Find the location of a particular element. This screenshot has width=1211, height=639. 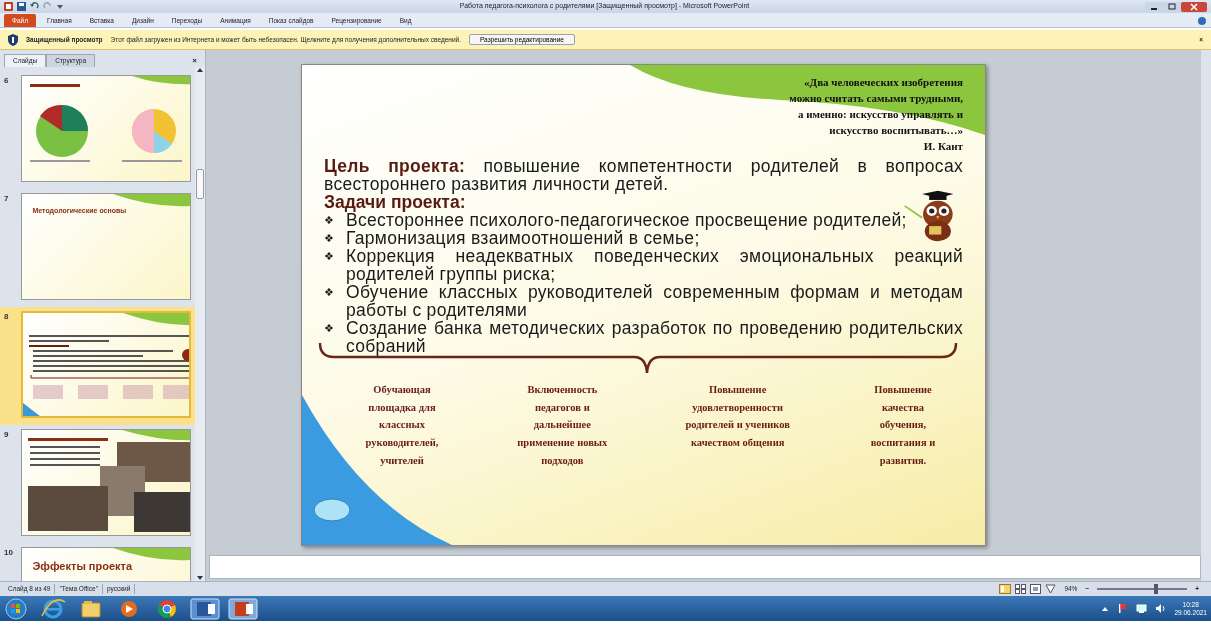

browser-icon is located at coordinates (53, 608).